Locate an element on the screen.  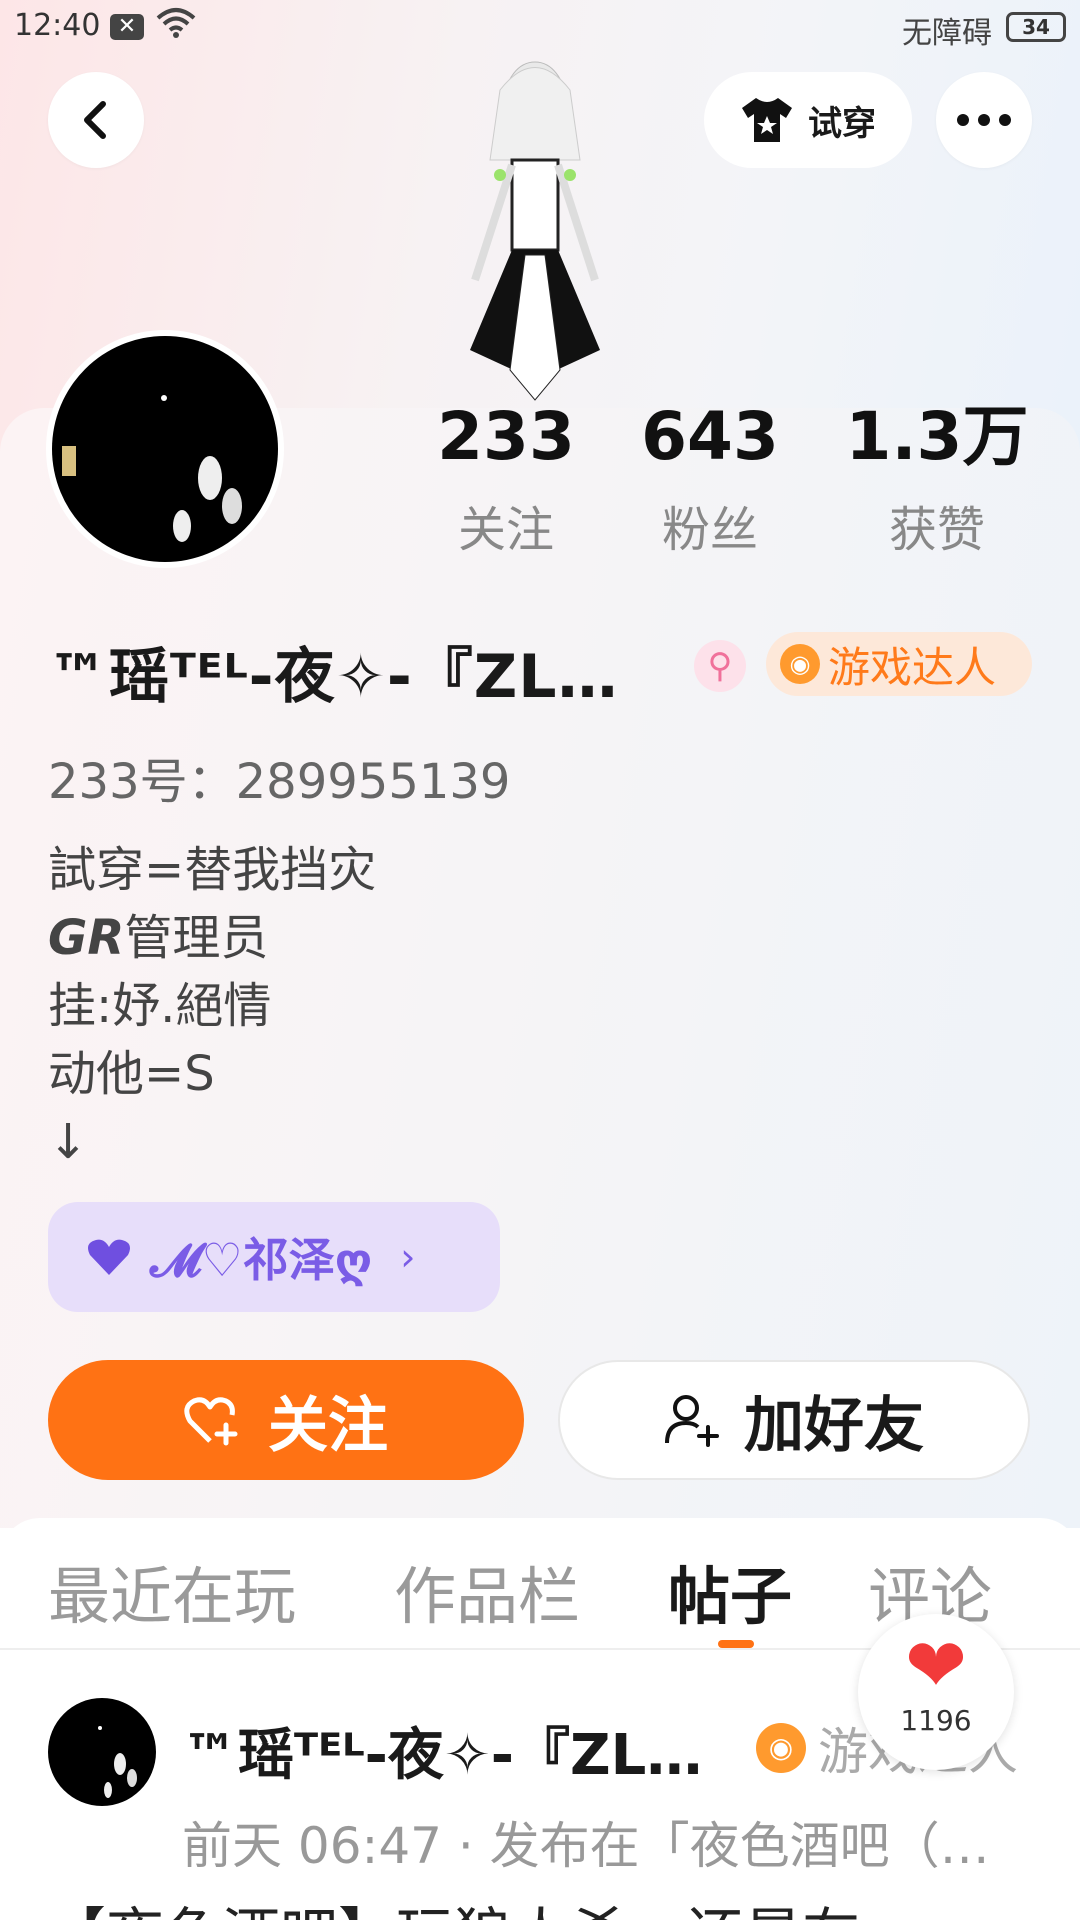
like-float-button: ❤ 1196 is located at coordinates (936, 1692).